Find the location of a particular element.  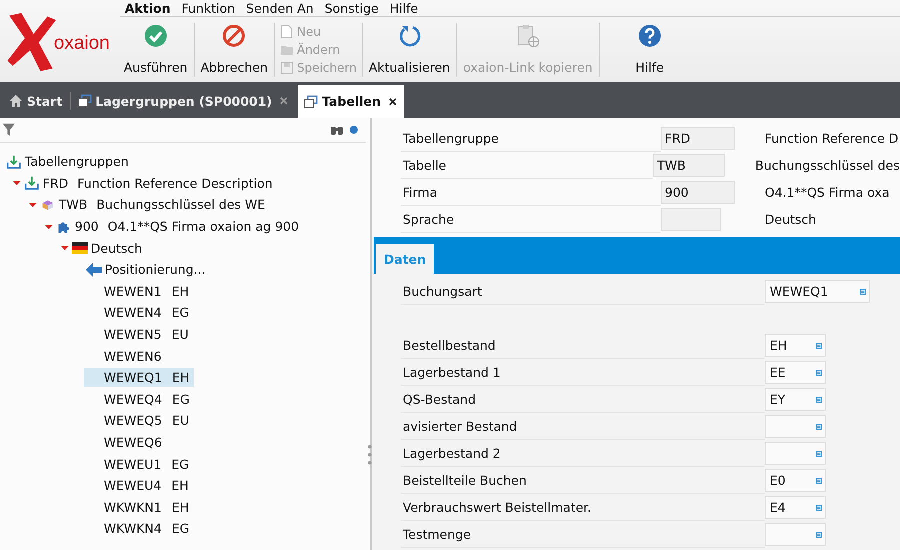

lookup-field: EY is located at coordinates (795, 399).